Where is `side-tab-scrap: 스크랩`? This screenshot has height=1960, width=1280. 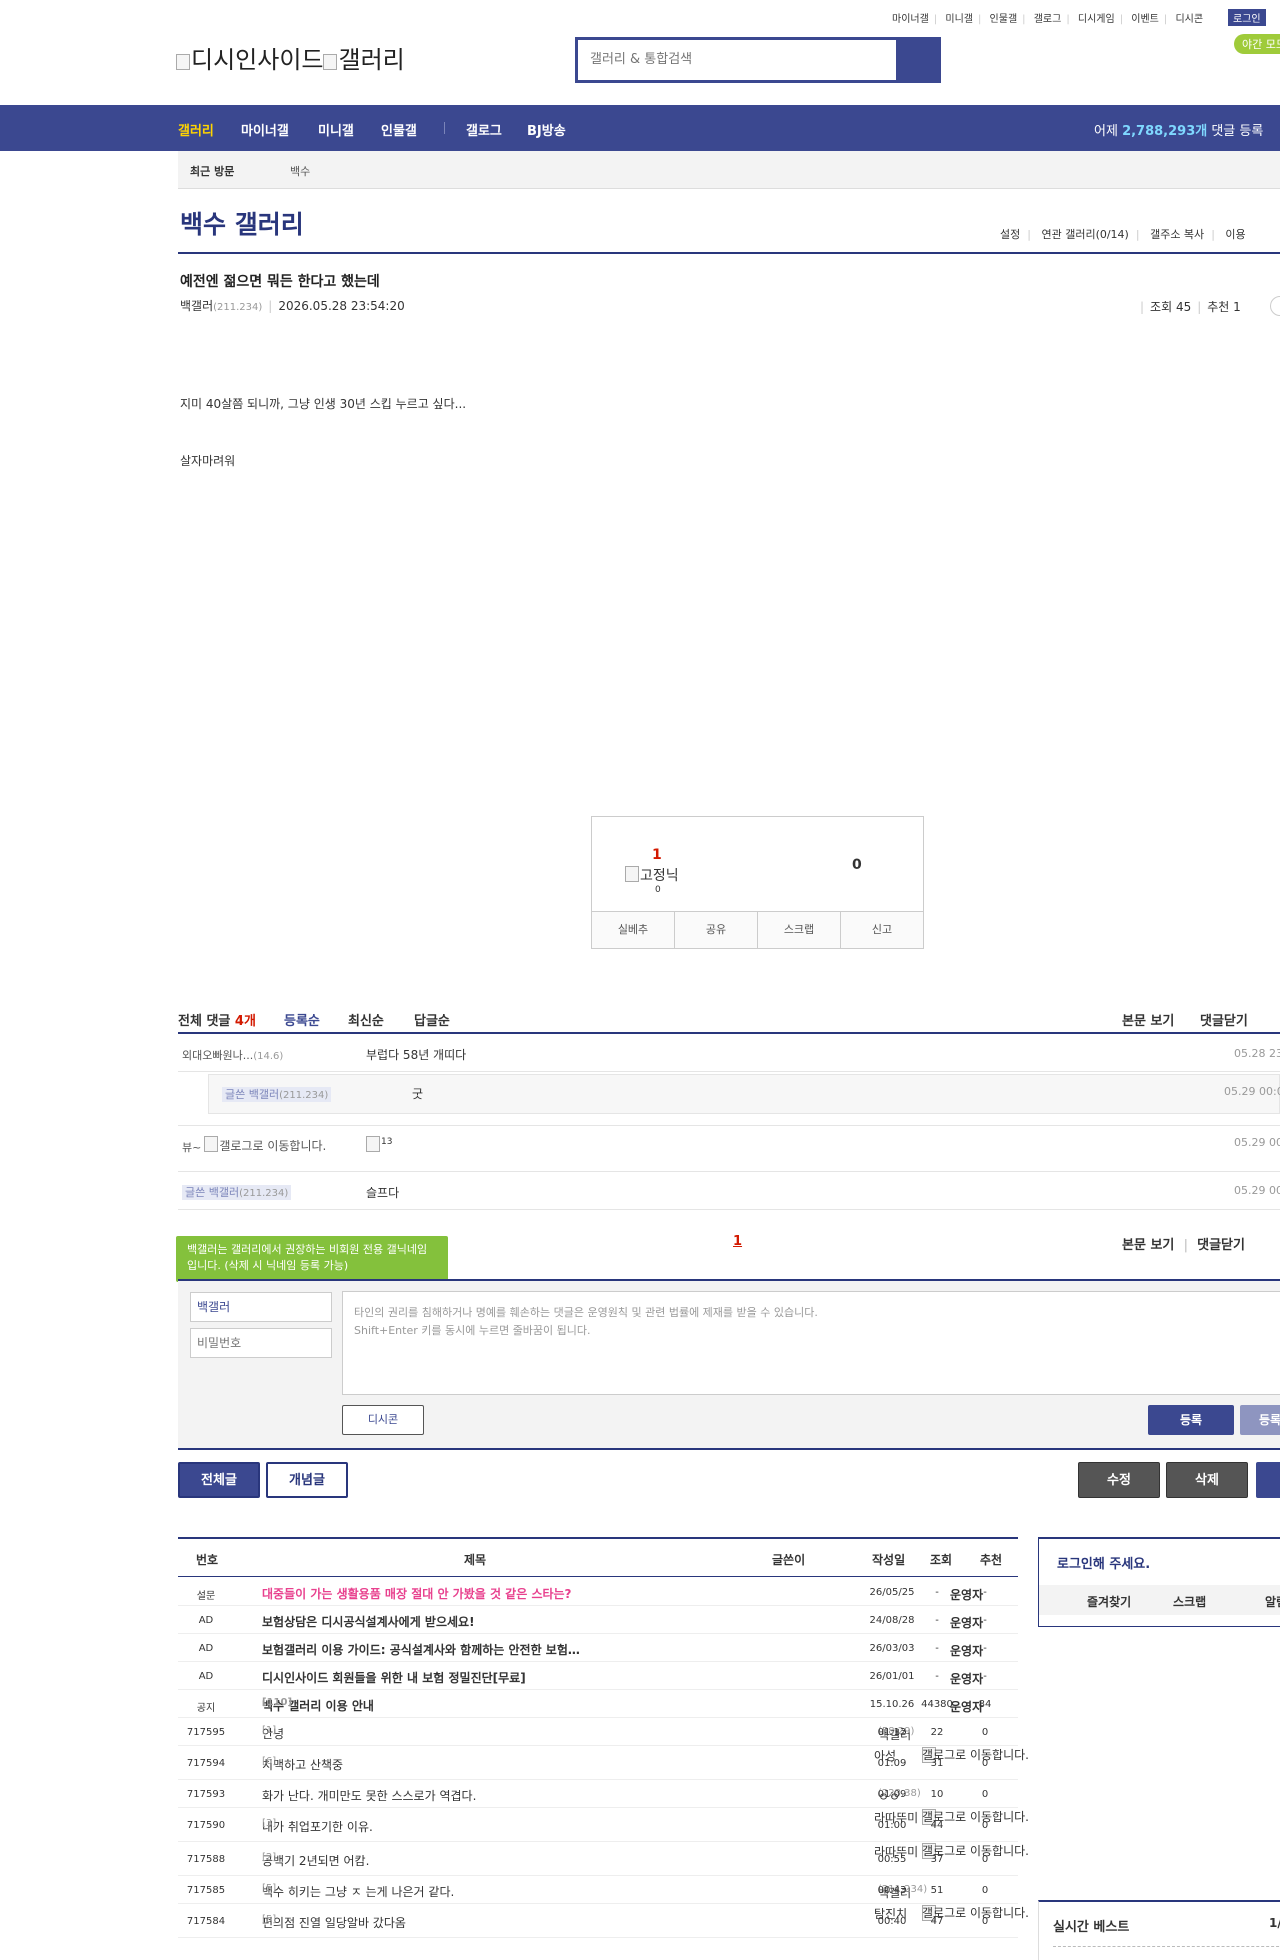 side-tab-scrap: 스크랩 is located at coordinates (1189, 1601).